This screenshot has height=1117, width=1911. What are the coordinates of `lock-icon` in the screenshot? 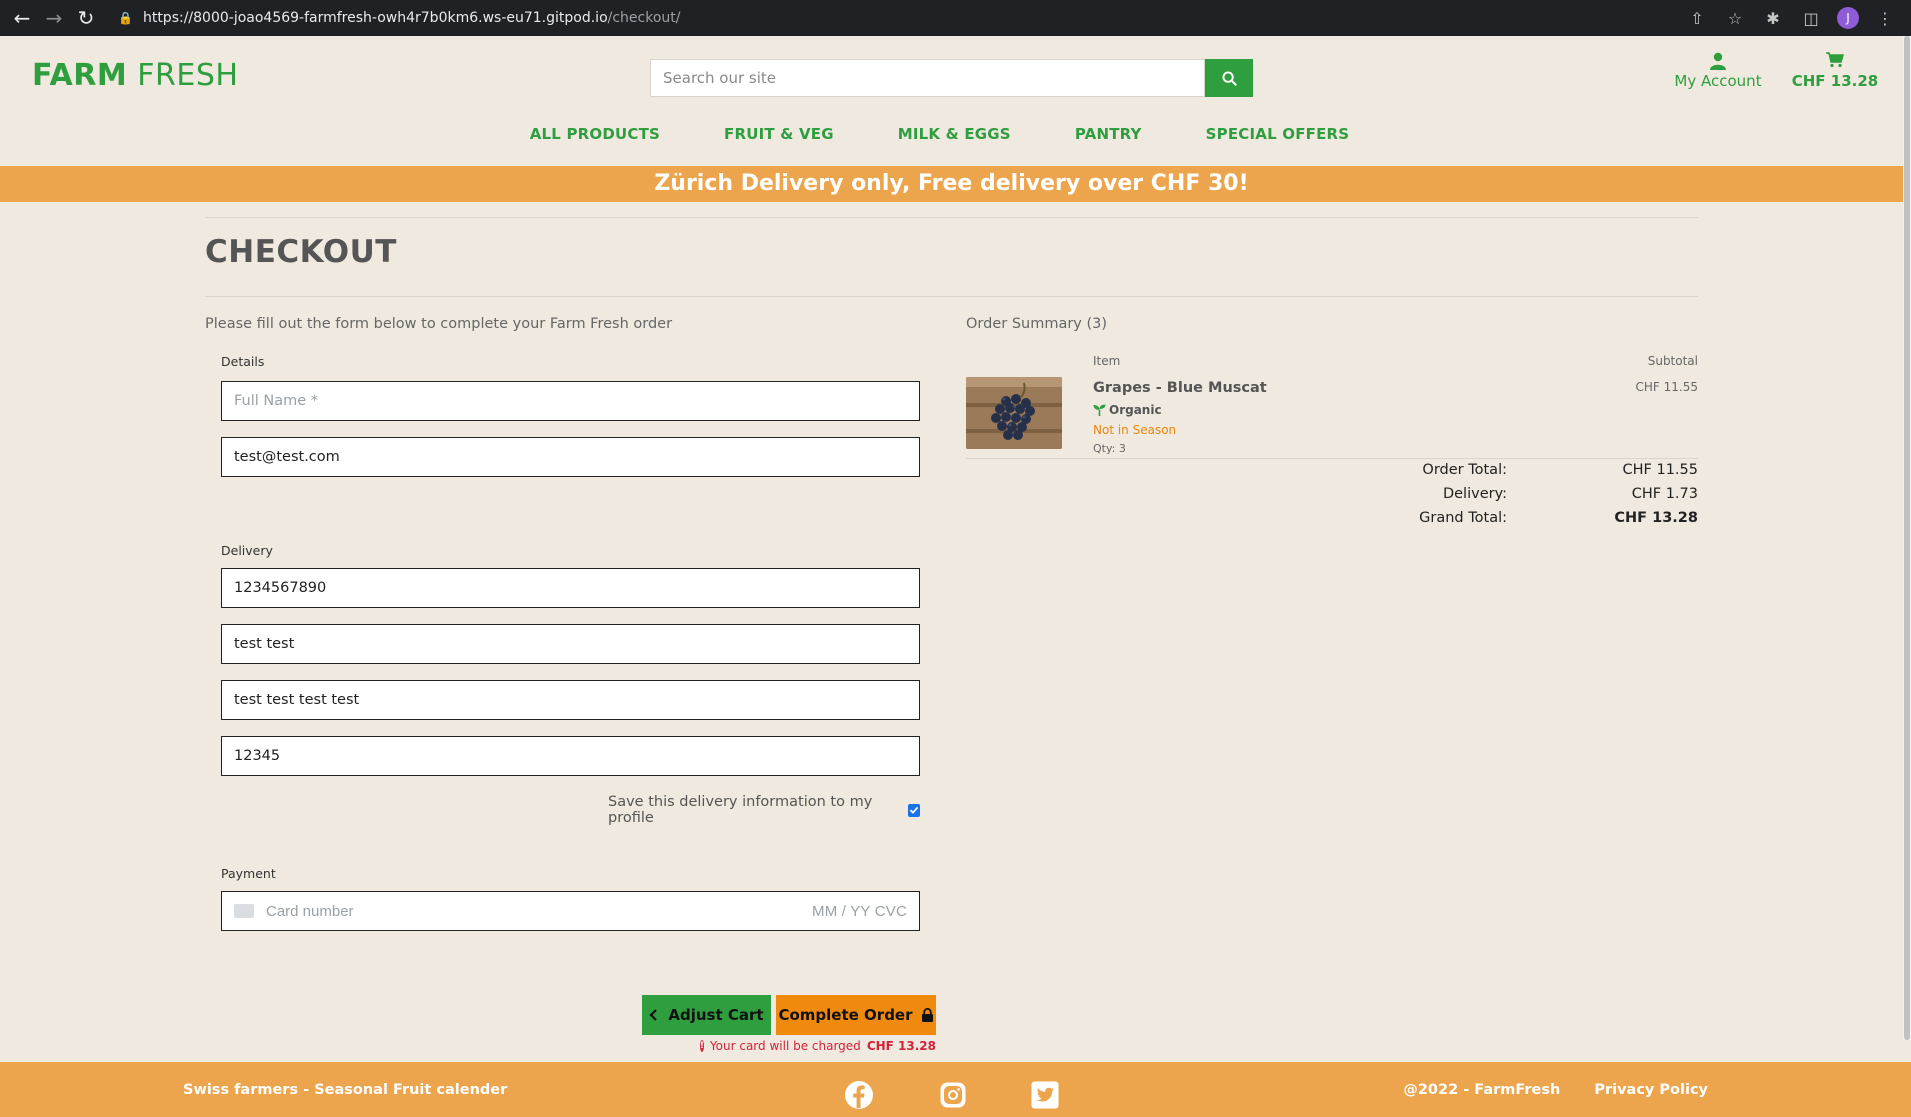 It's located at (927, 1015).